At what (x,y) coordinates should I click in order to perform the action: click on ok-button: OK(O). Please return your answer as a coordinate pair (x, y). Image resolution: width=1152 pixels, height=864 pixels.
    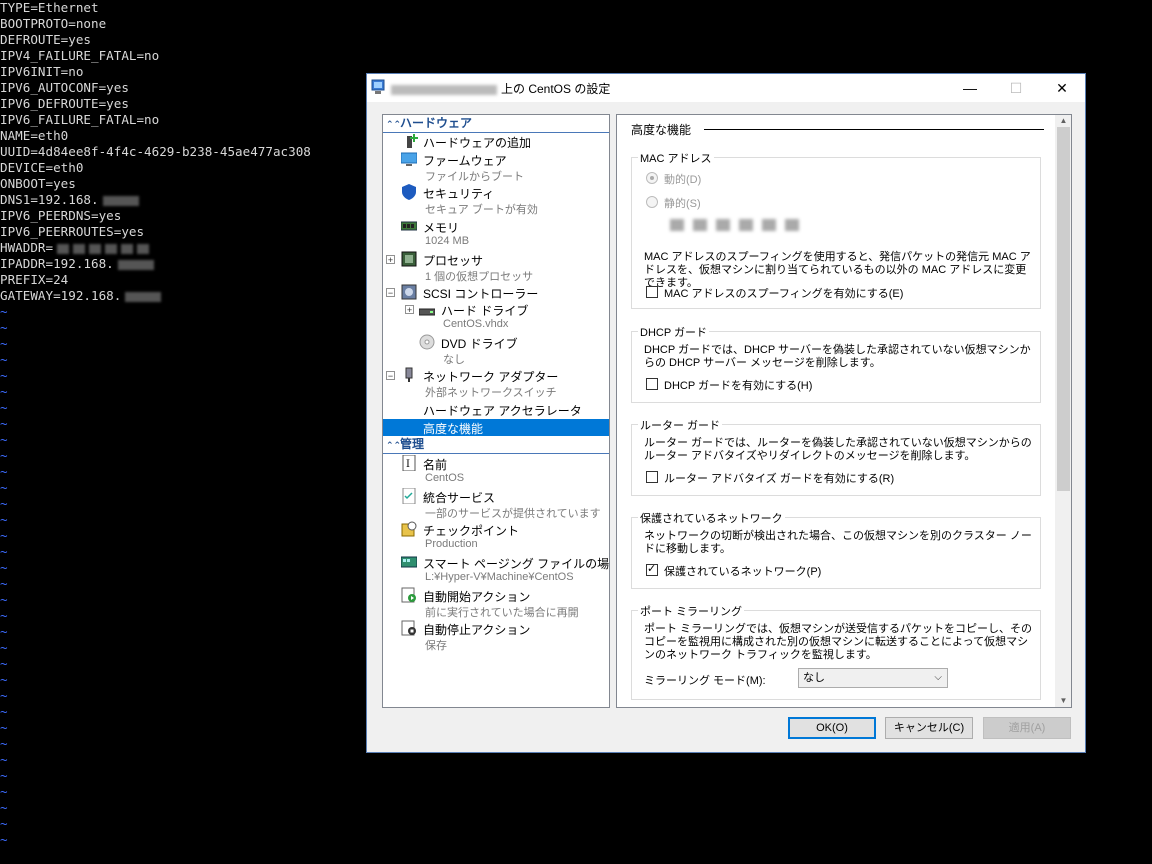
    Looking at the image, I should click on (832, 728).